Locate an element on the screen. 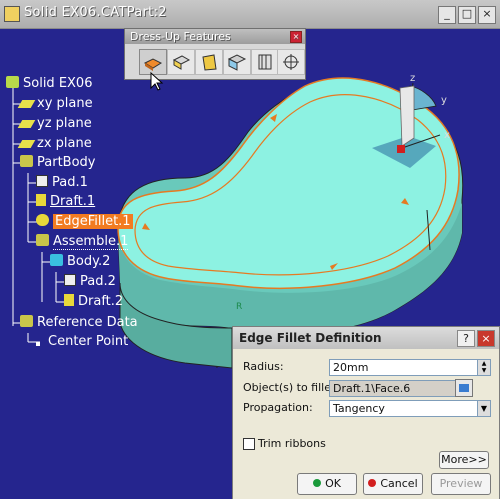 This screenshot has width=500, height=499. window-title: Solid EX06.CATPart:2 is located at coordinates (95, 12).